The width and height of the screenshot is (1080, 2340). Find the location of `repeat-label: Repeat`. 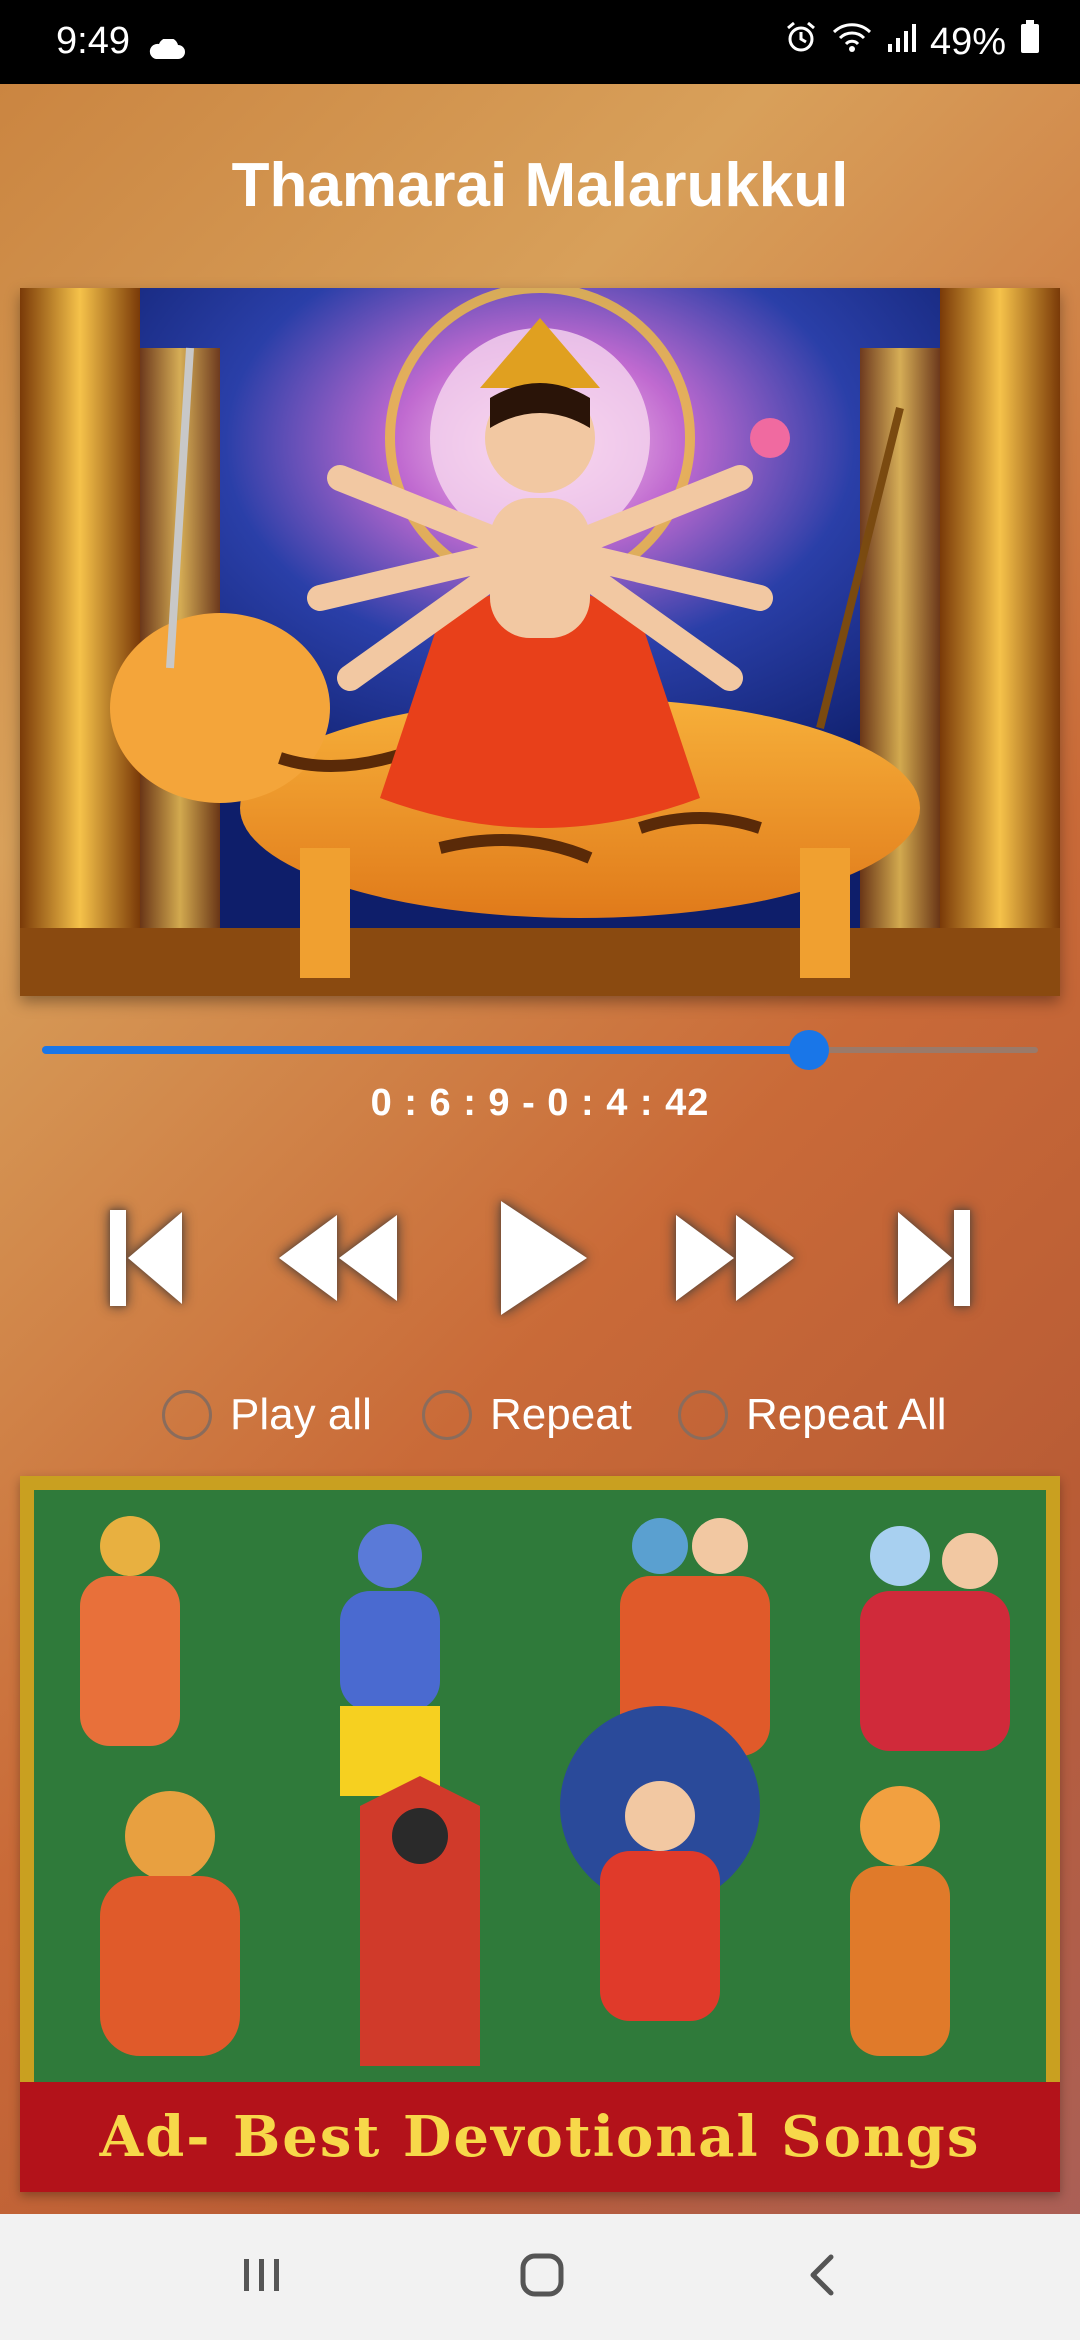

repeat-label: Repeat is located at coordinates (561, 1414).